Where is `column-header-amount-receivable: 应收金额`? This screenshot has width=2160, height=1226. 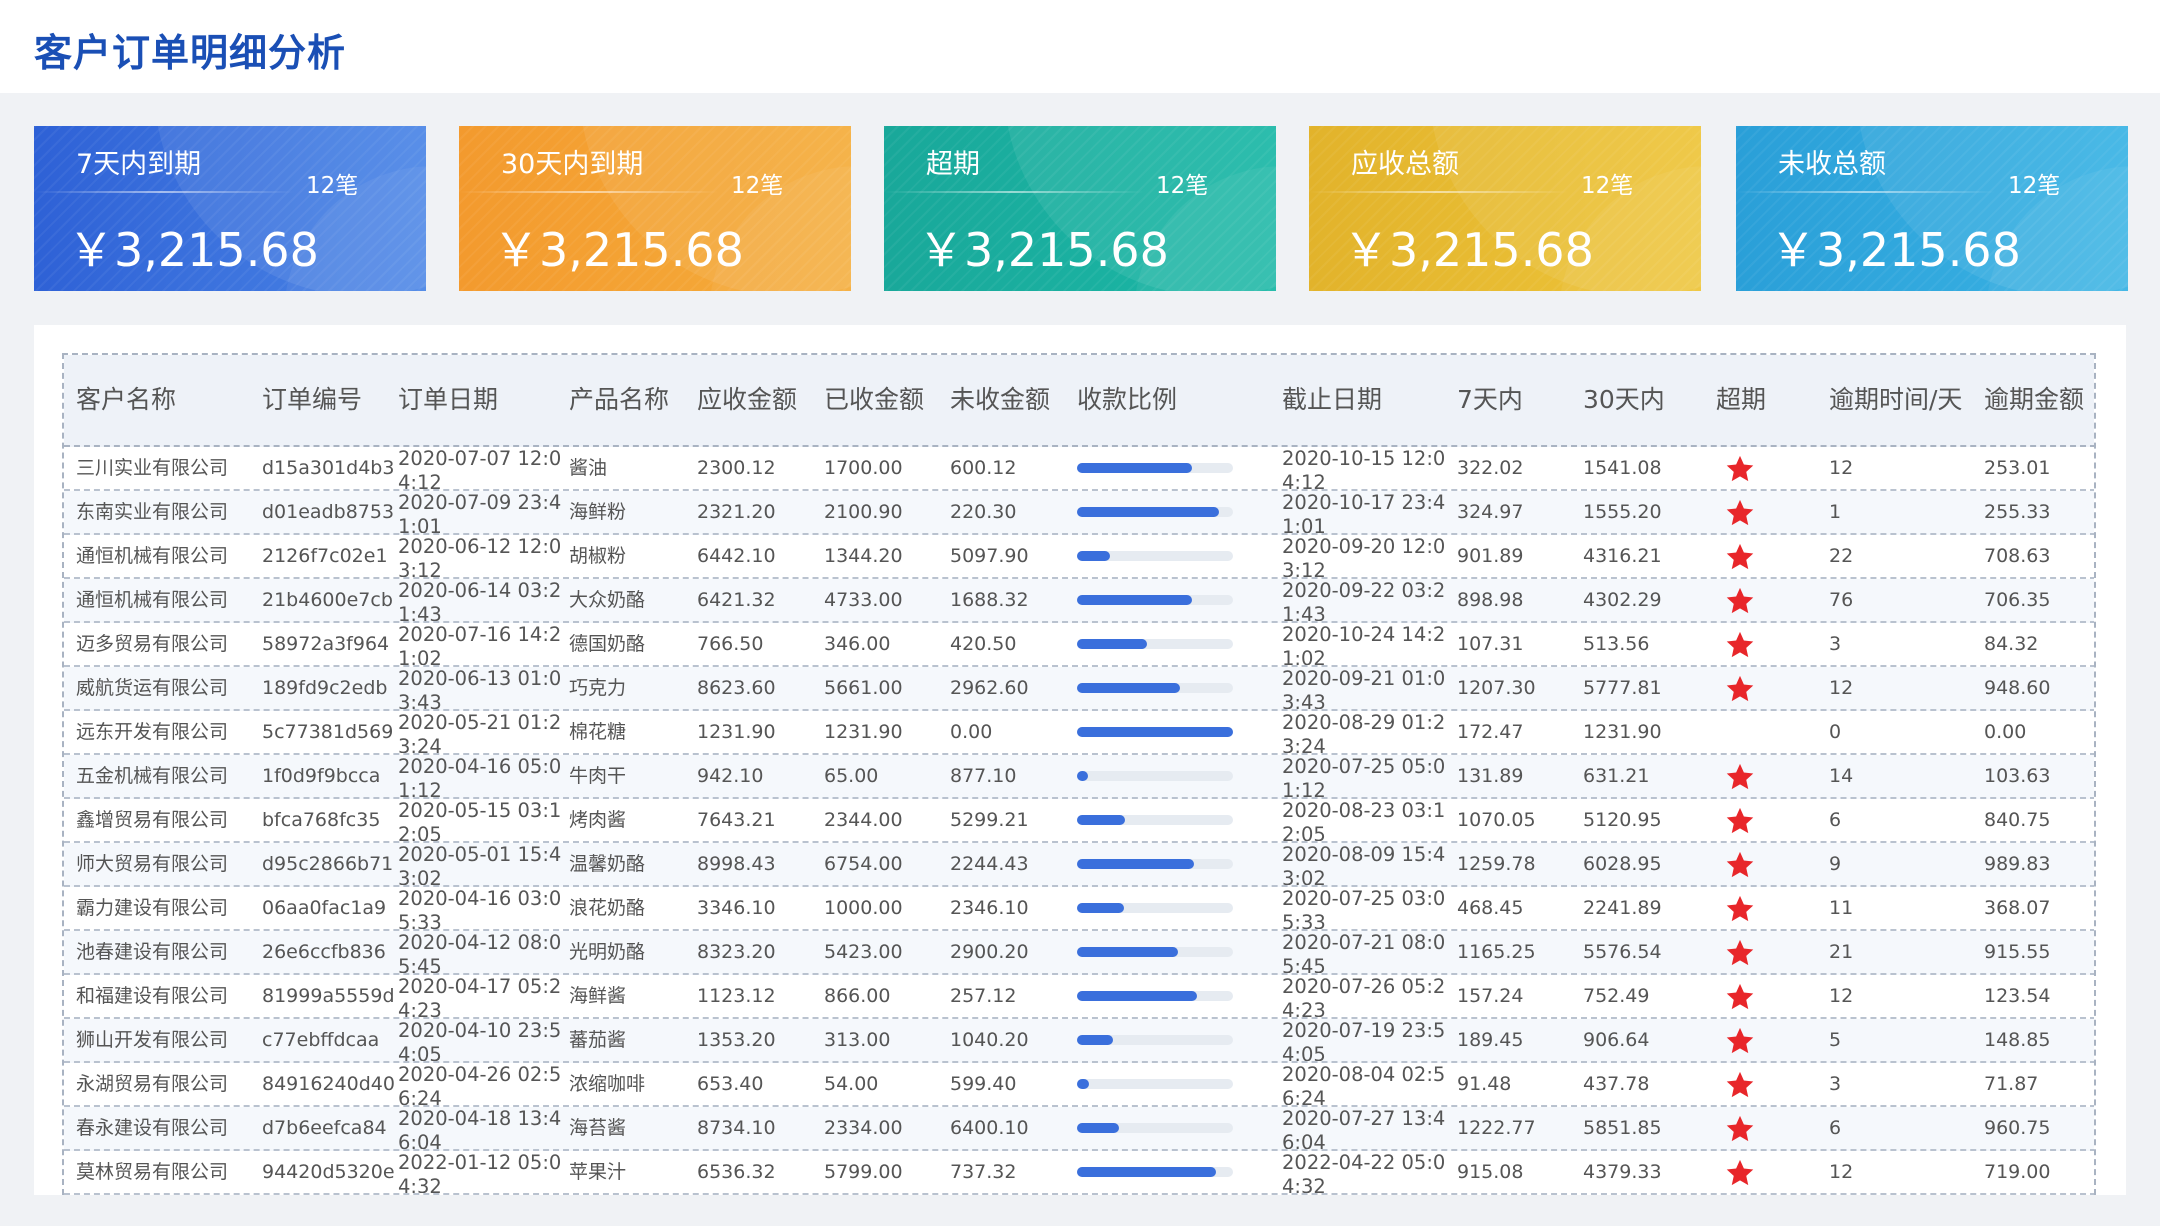
column-header-amount-receivable: 应收金额 is located at coordinates (747, 400).